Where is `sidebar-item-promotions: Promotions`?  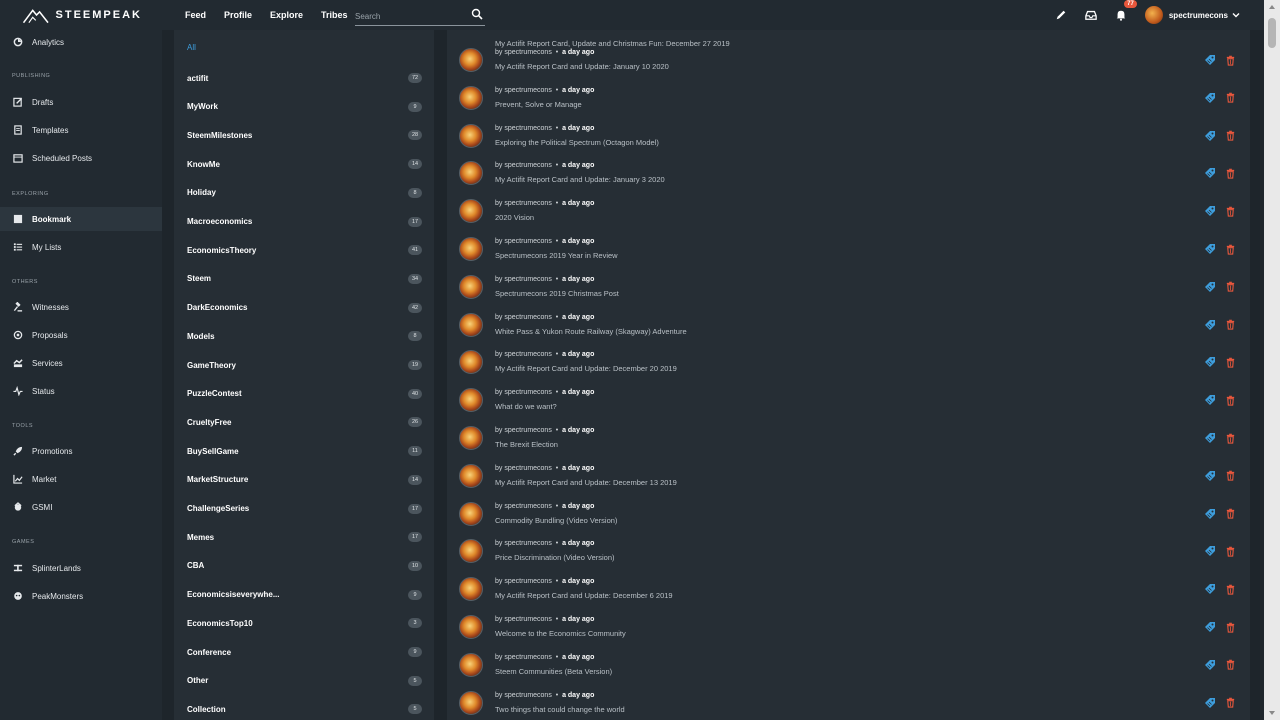
sidebar-item-promotions: Promotions is located at coordinates (81, 451).